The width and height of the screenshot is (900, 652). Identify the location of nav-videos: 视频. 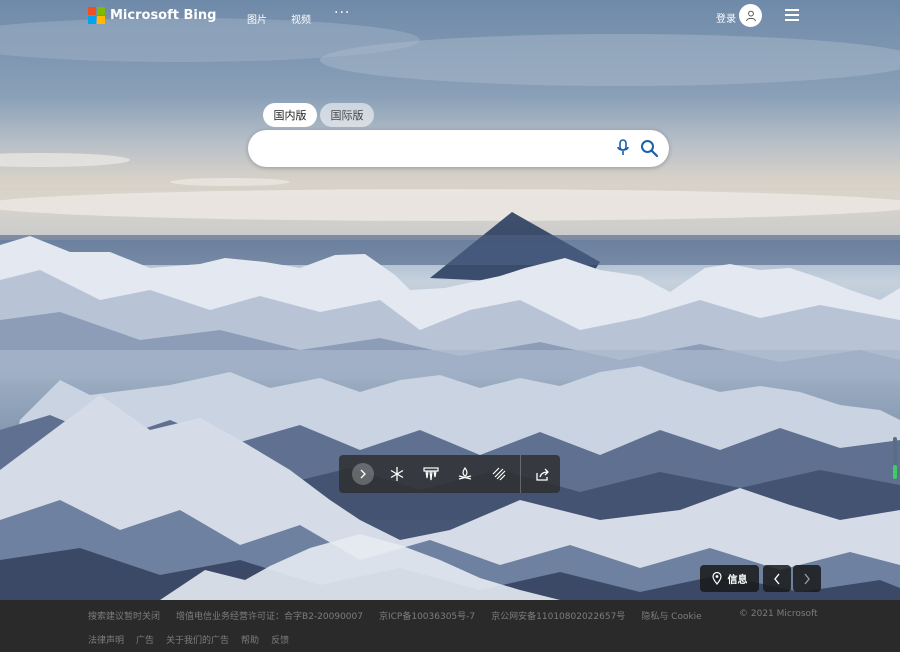
(301, 18).